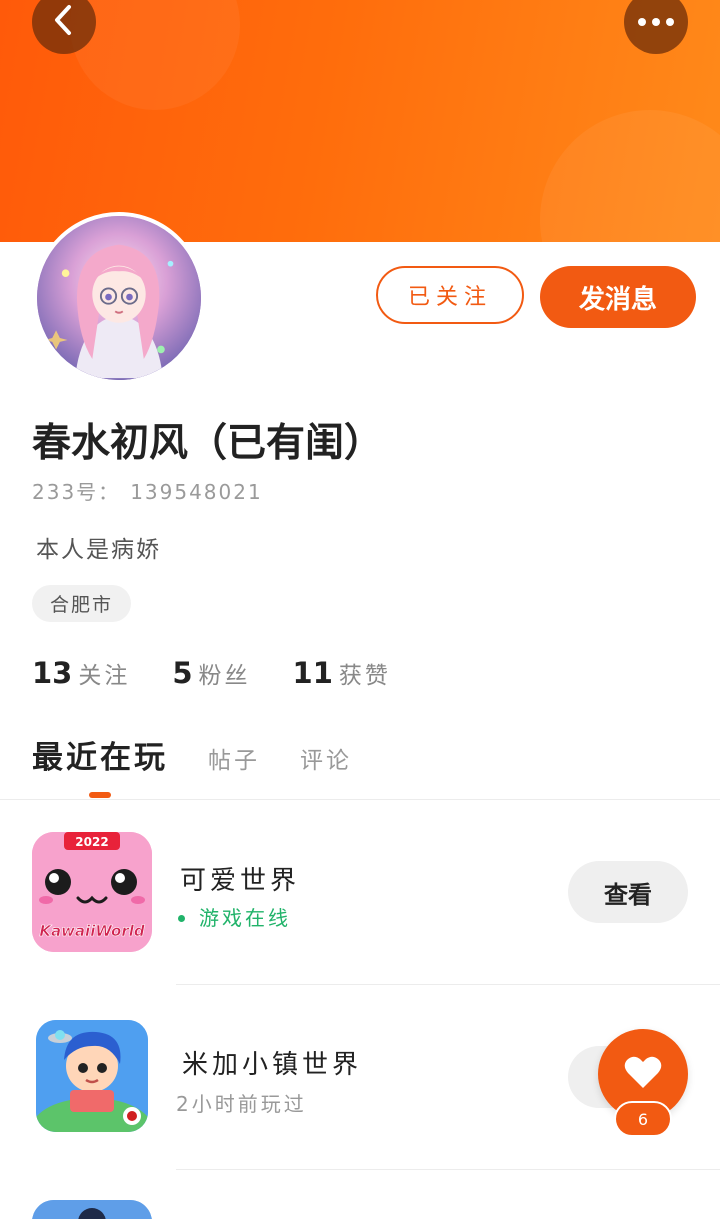 This screenshot has width=720, height=1219. I want to click on heart-icon, so click(643, 1074).